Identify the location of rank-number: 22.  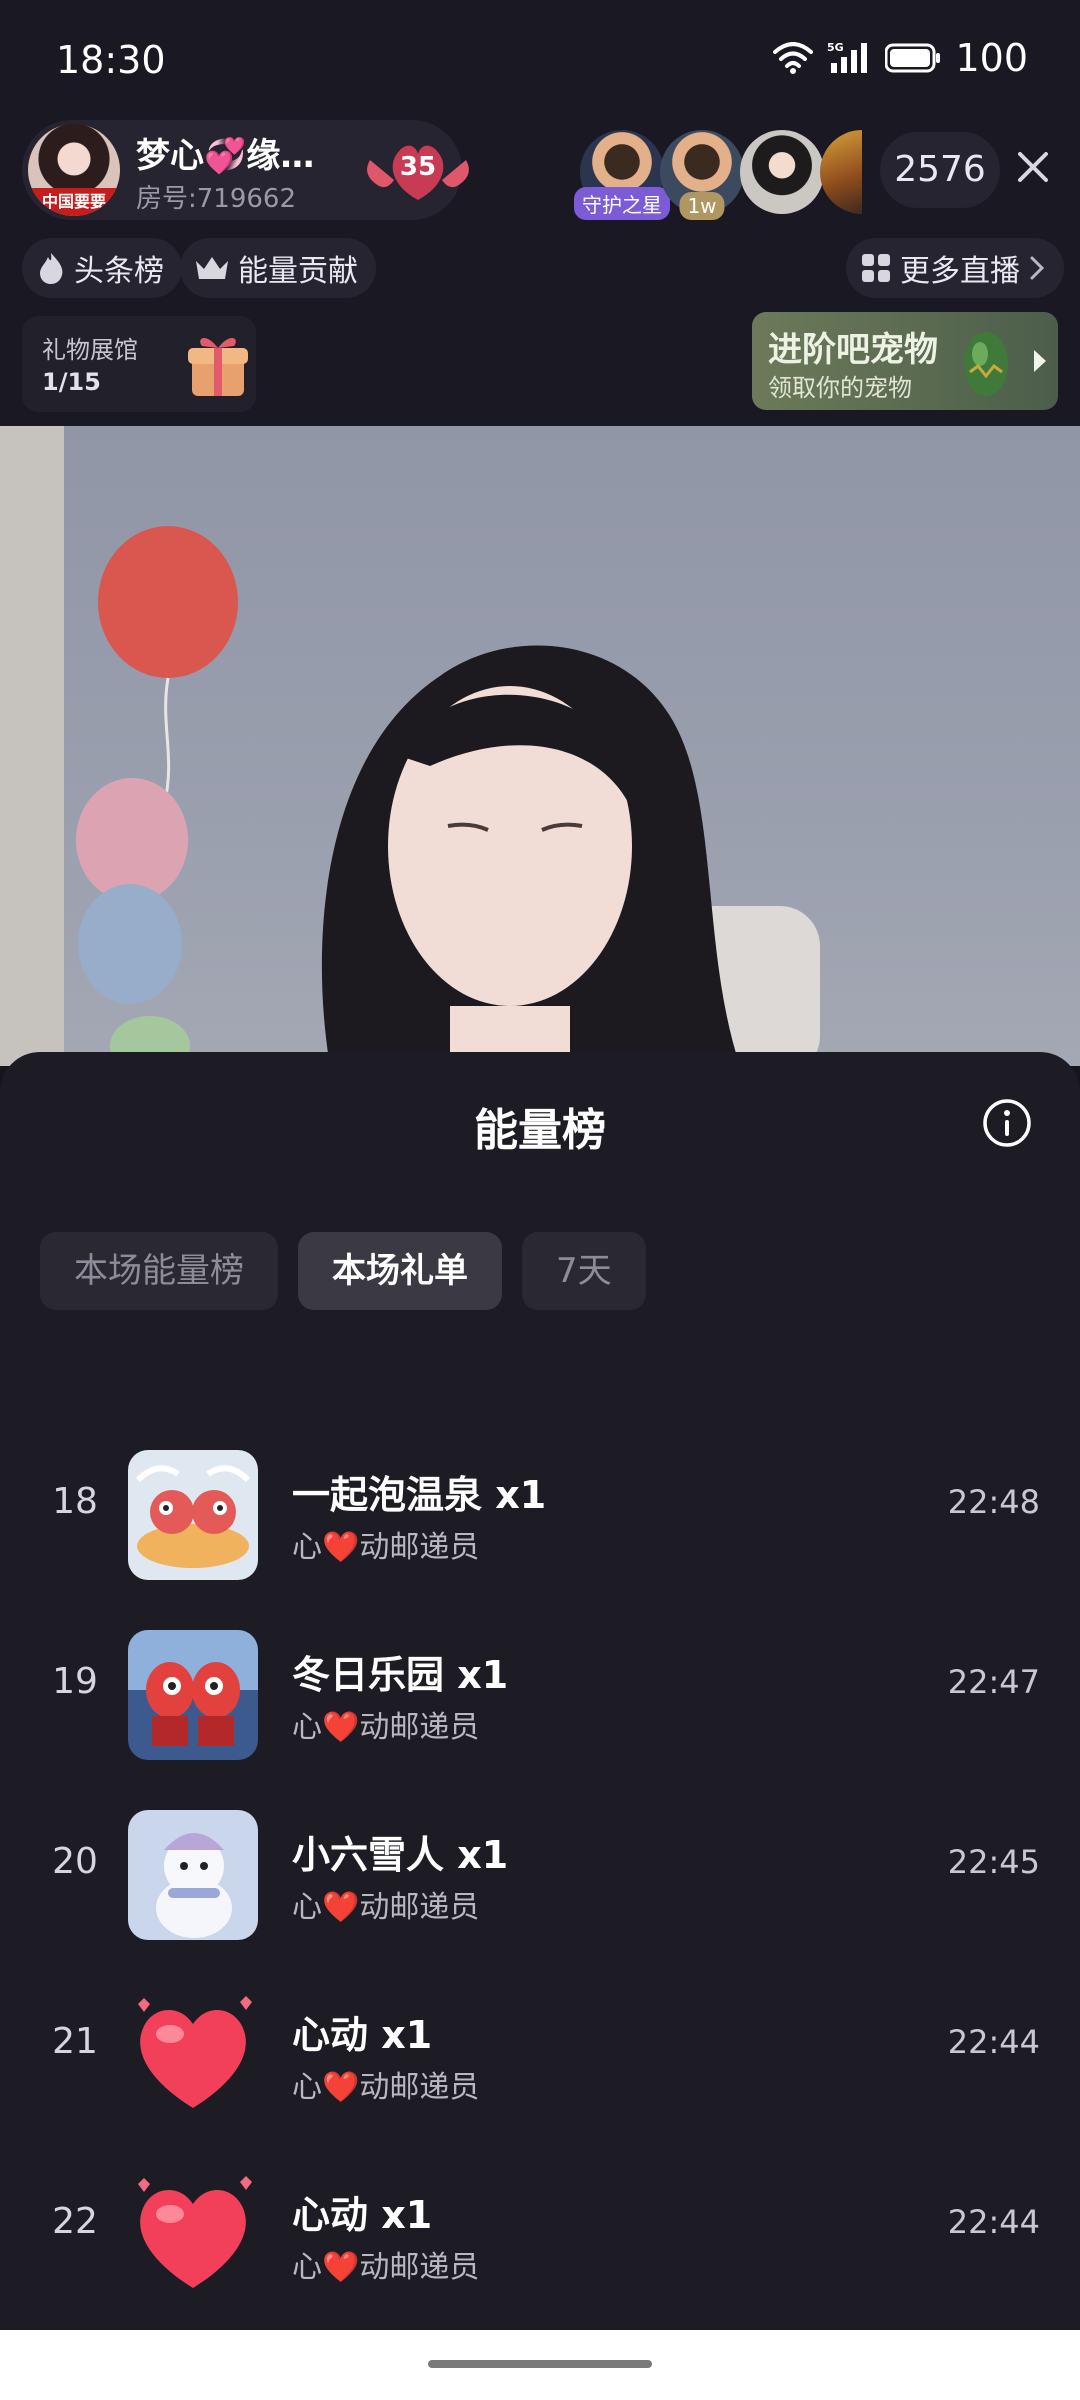
(75, 2221).